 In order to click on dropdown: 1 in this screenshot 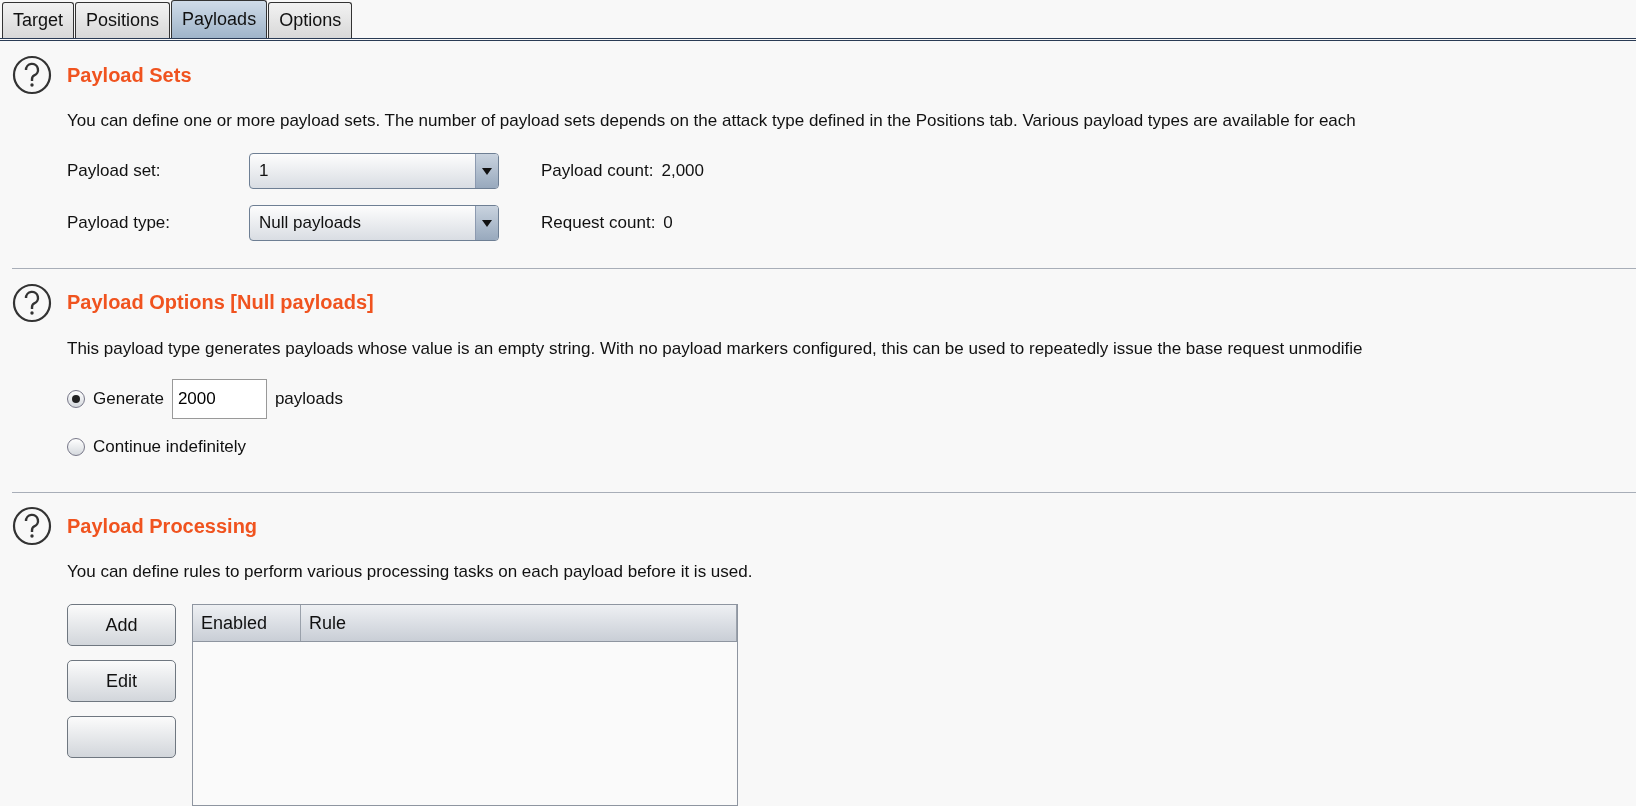, I will do `click(374, 171)`.